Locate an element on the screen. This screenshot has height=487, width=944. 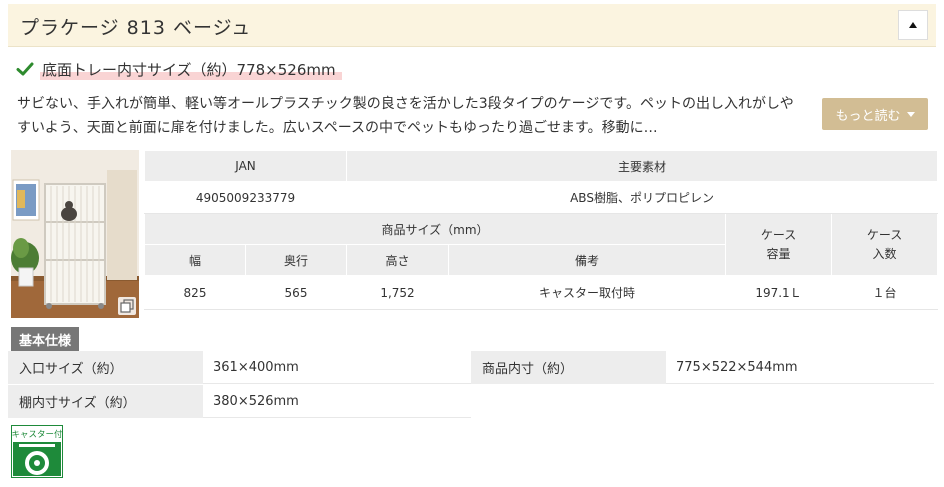
entrance-size-value: 361×400mm is located at coordinates (337, 367).